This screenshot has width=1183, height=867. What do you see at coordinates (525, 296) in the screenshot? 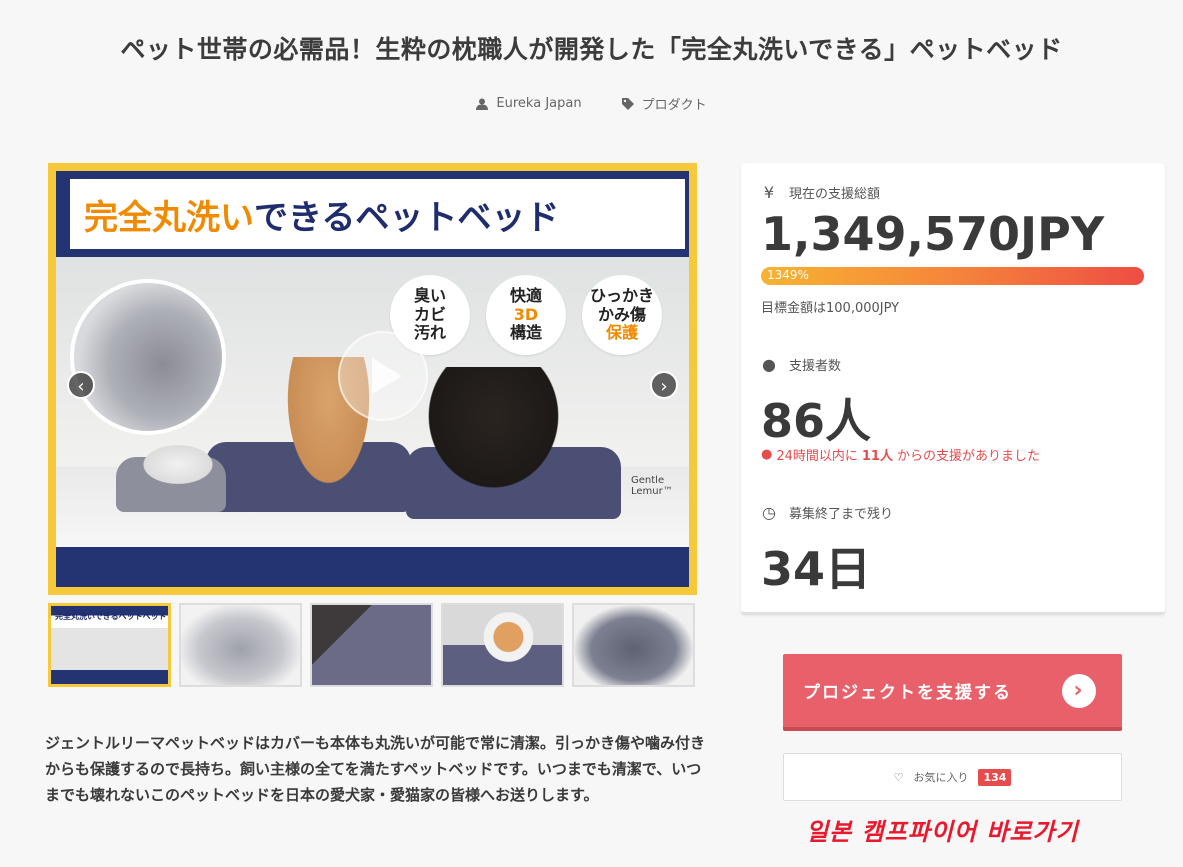
I see `badge-text: 快適` at bounding box center [525, 296].